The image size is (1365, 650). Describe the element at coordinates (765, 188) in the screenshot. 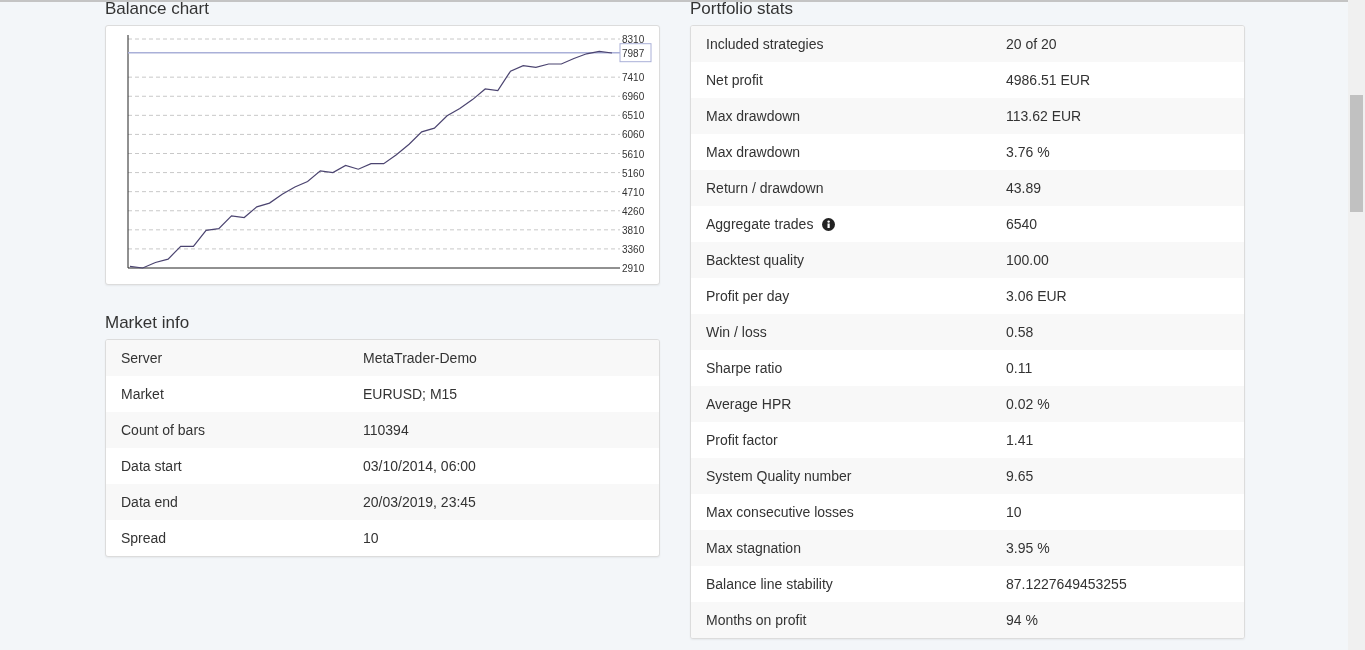

I see `row-label: Return / drawdown` at that location.